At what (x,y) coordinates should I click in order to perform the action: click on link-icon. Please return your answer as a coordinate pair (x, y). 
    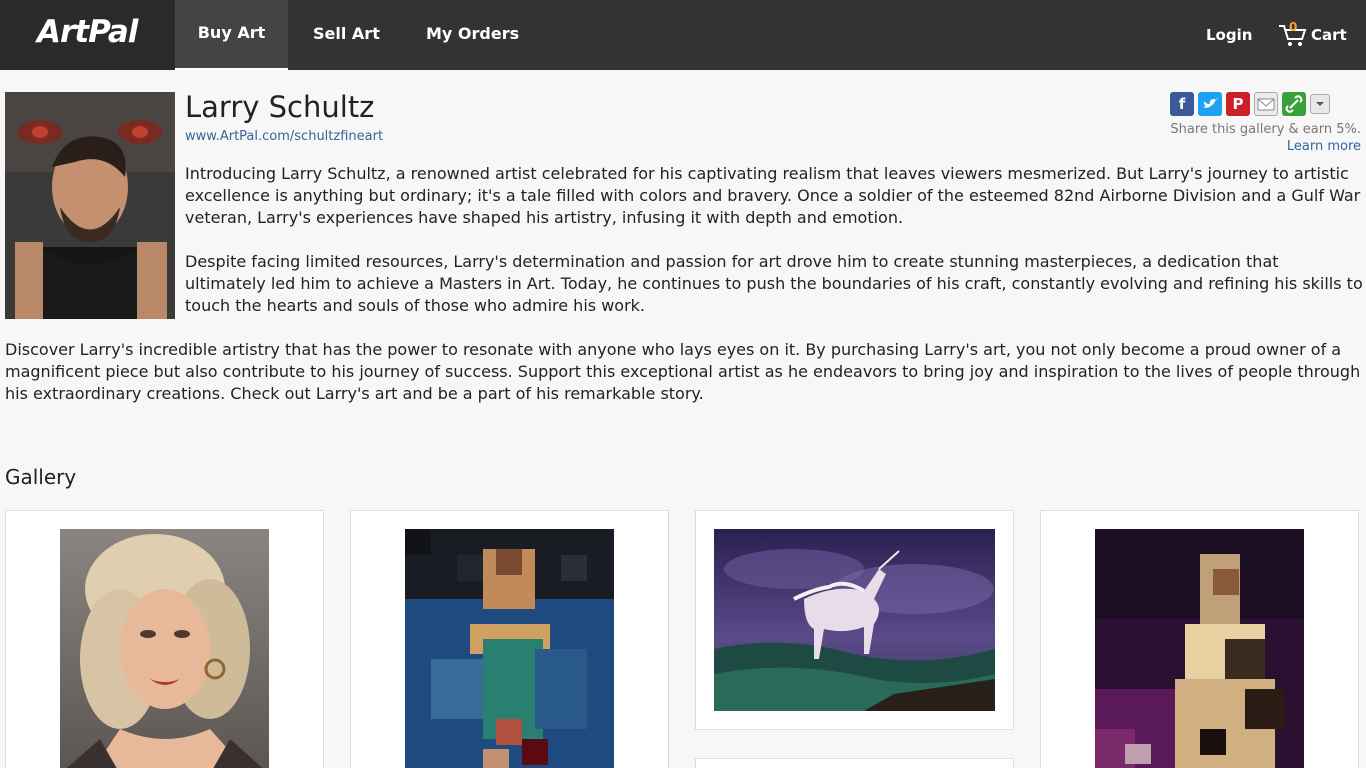
    Looking at the image, I should click on (1294, 104).